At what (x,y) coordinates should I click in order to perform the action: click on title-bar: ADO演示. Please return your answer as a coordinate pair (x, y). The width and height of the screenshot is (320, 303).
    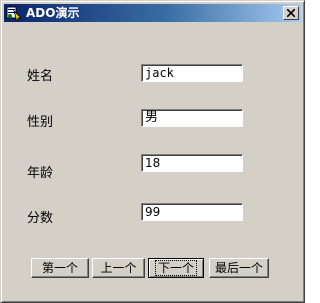
    Looking at the image, I should click on (152, 13).